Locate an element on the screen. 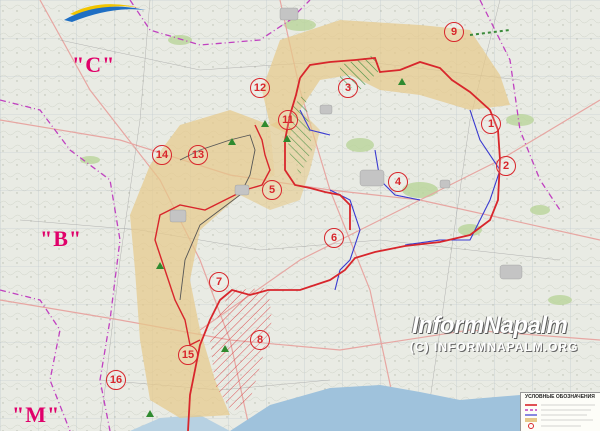  sector-label-b: "B" is located at coordinates (61, 238).